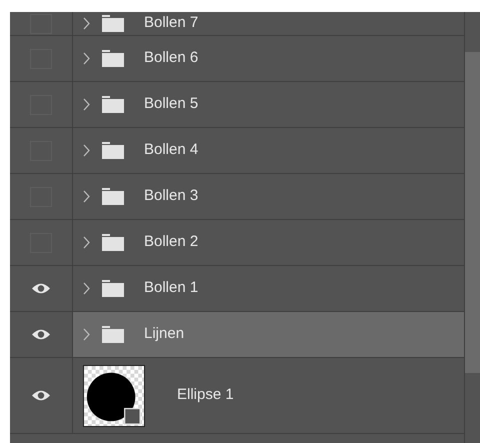 Image resolution: width=480 pixels, height=443 pixels. I want to click on layer-name: Bollen 1, so click(171, 288).